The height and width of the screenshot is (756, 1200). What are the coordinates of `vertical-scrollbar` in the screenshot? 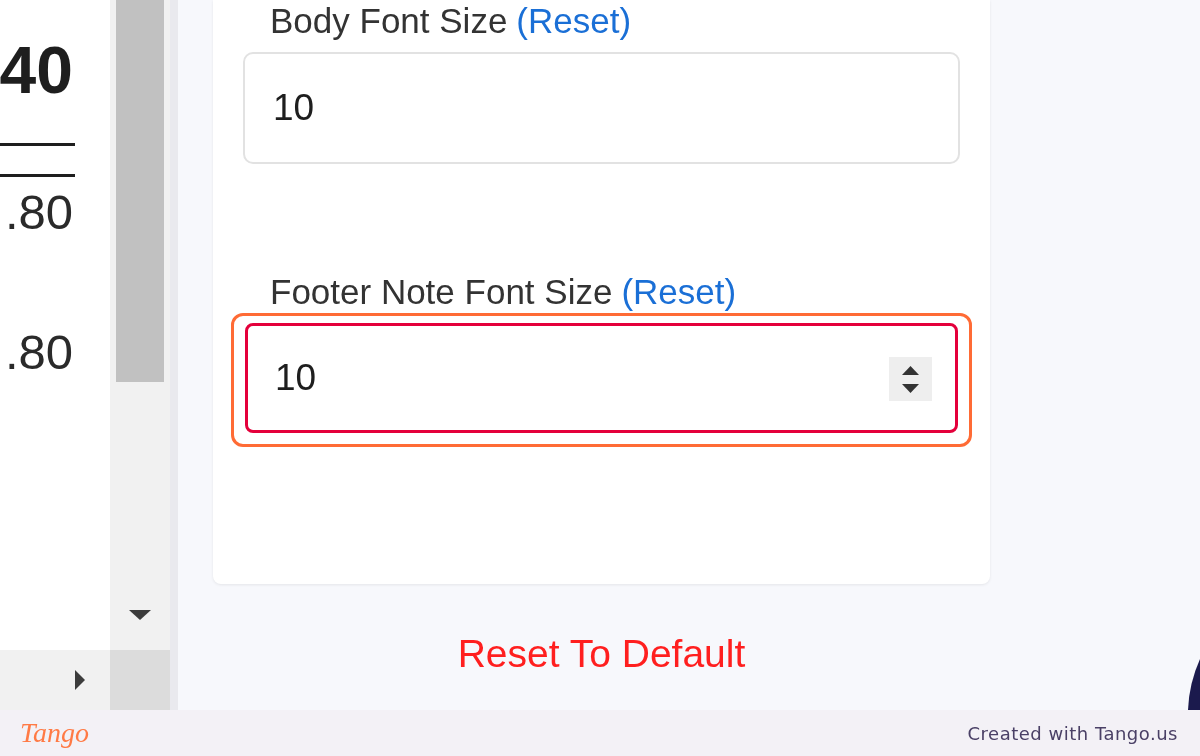 It's located at (144, 325).